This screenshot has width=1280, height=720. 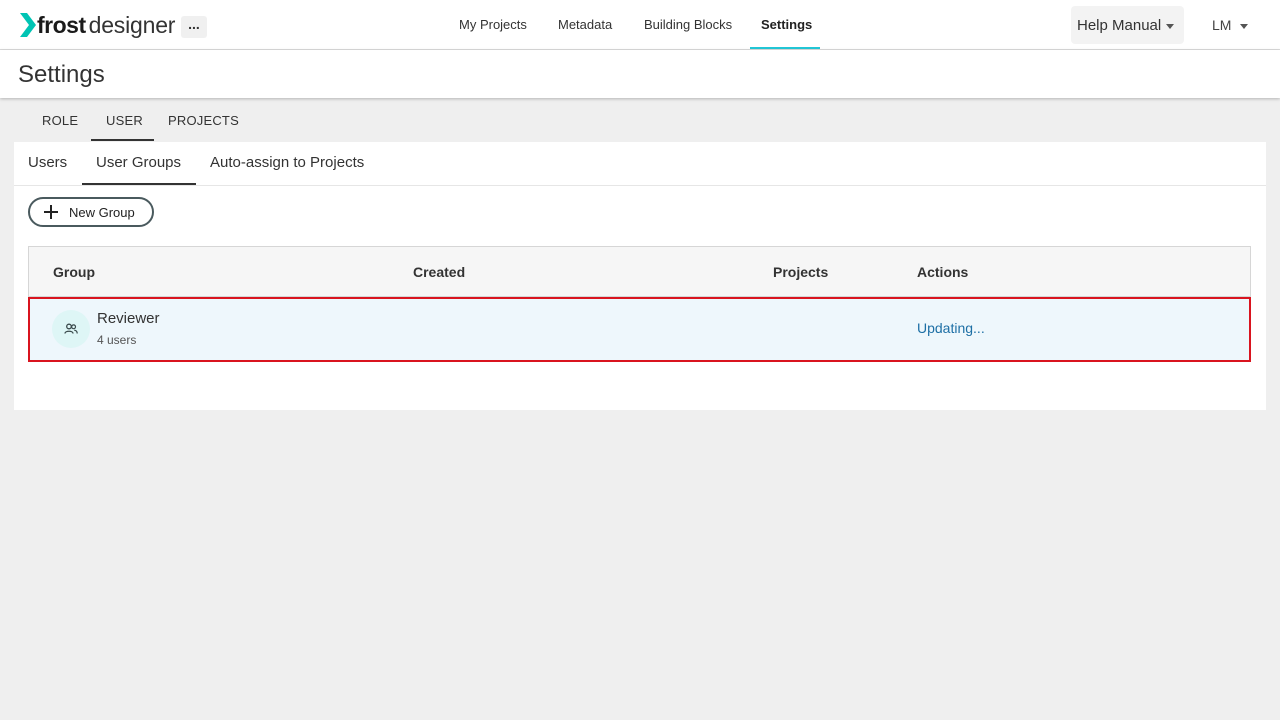 I want to click on app-logo: frost designer, so click(x=97, y=25).